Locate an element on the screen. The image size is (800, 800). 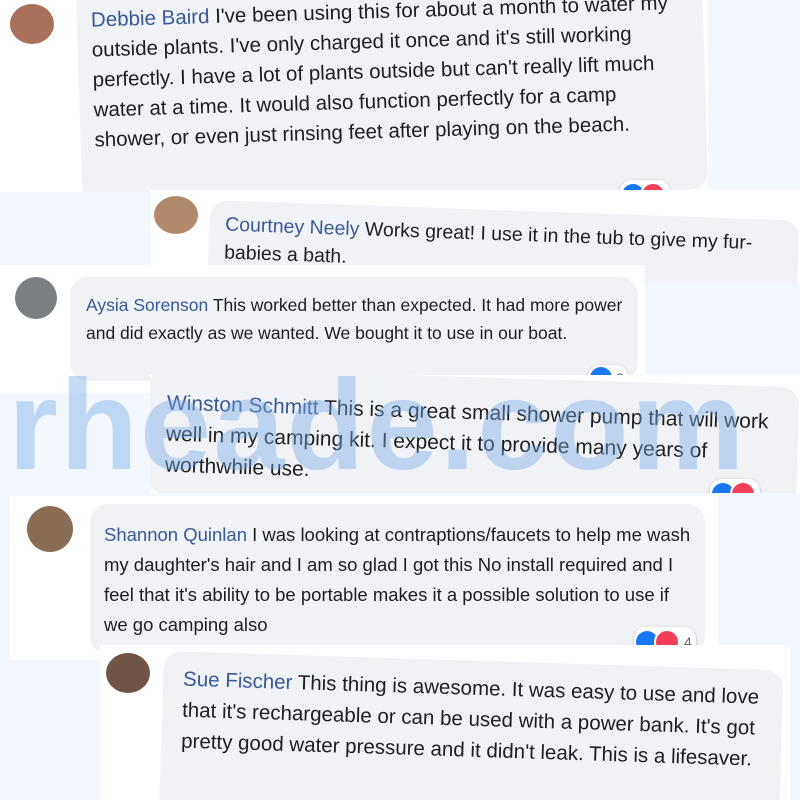
comment-author: Debbie Baird is located at coordinates (150, 18).